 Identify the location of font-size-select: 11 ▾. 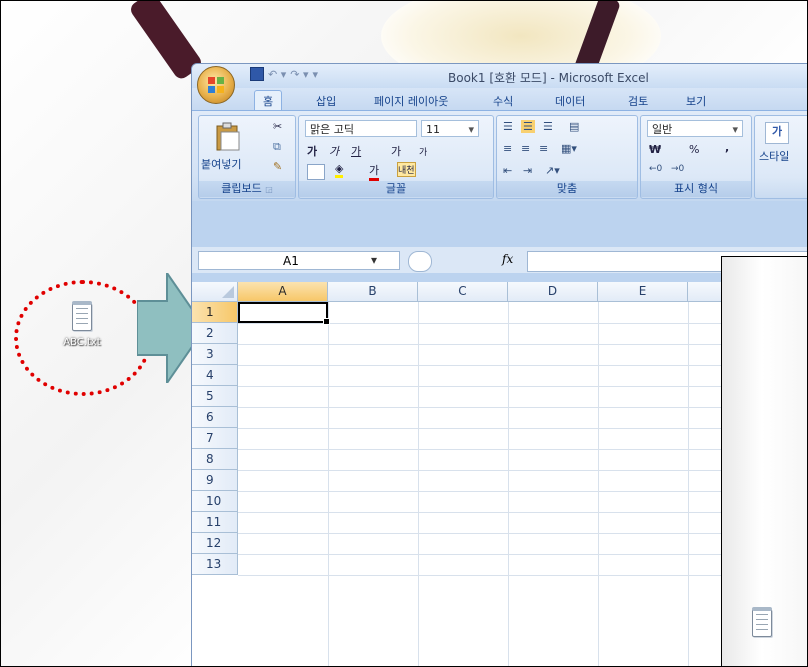
(450, 128).